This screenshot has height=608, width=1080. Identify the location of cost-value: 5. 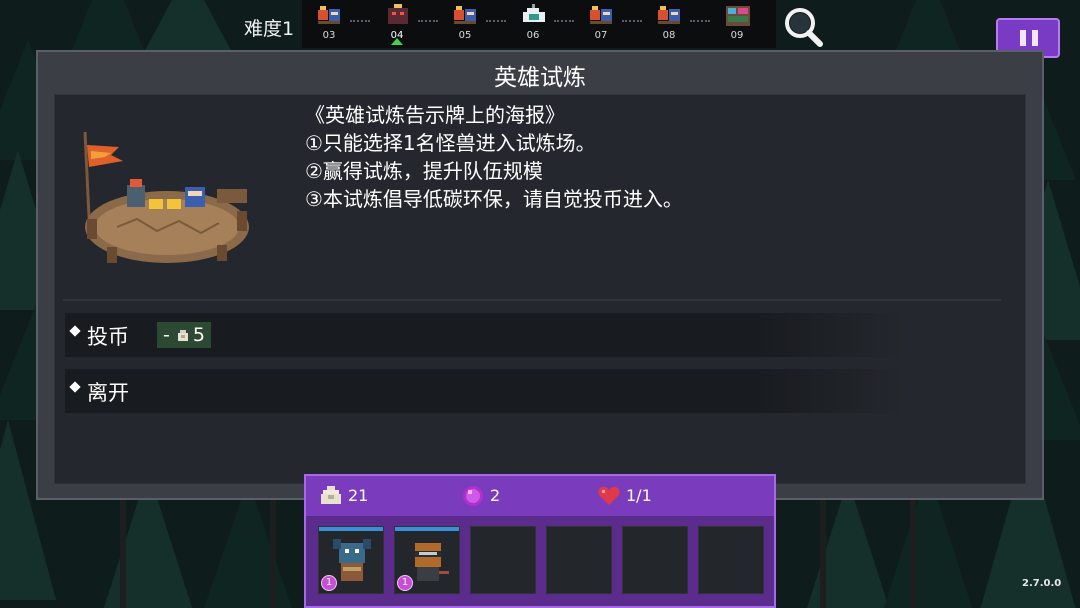
(198, 335).